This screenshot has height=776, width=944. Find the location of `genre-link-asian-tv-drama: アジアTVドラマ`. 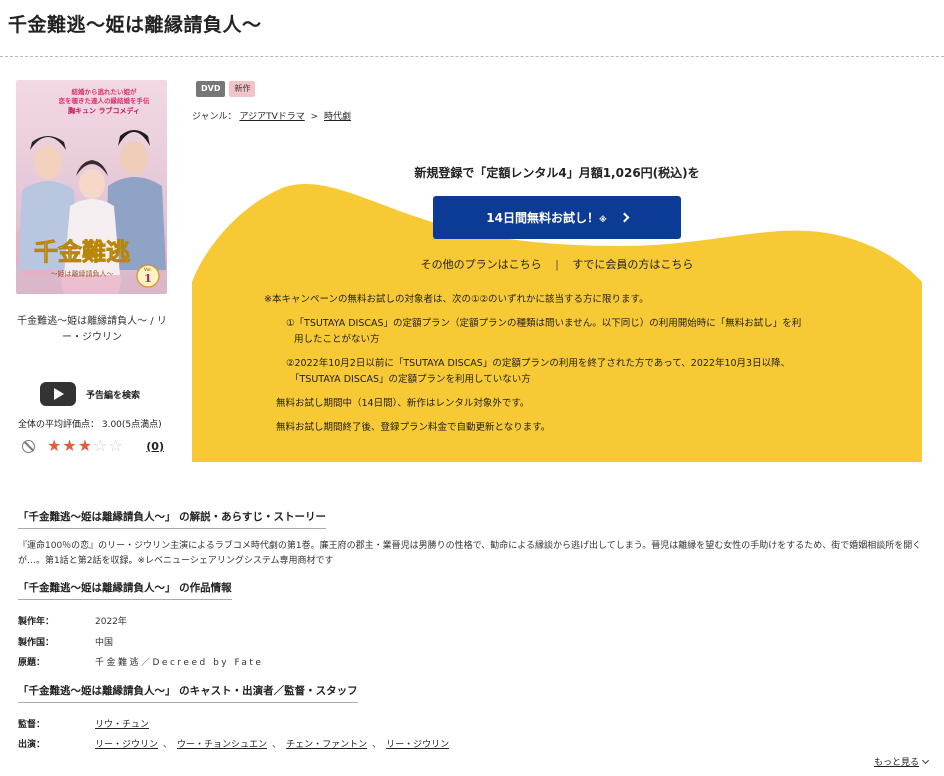

genre-link-asian-tv-drama: アジアTVドラマ is located at coordinates (271, 117).